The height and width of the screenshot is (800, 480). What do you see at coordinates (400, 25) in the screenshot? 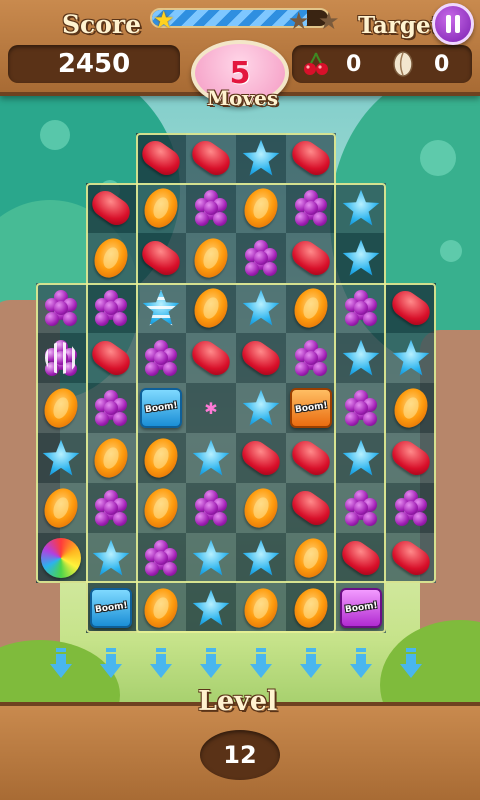
I see `target-label: Target` at bounding box center [400, 25].